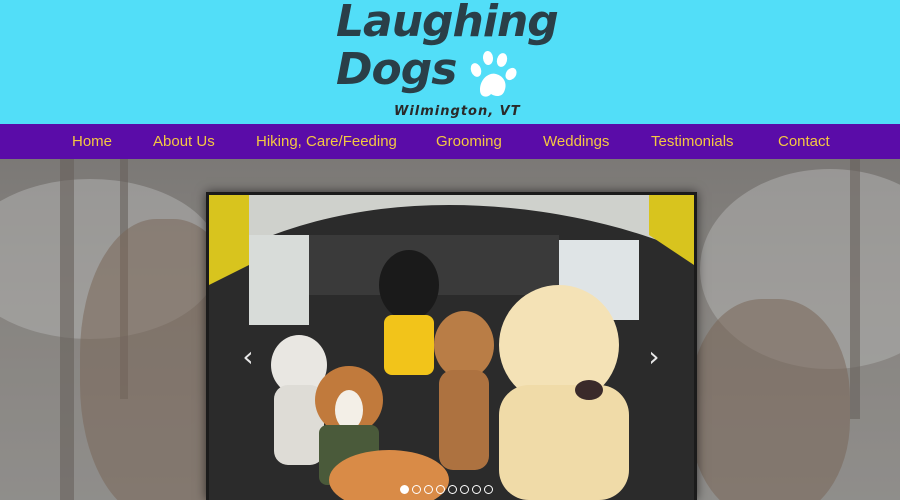 The height and width of the screenshot is (500, 900). Describe the element at coordinates (804, 141) in the screenshot. I see `nav-item-contact: Contact` at that location.